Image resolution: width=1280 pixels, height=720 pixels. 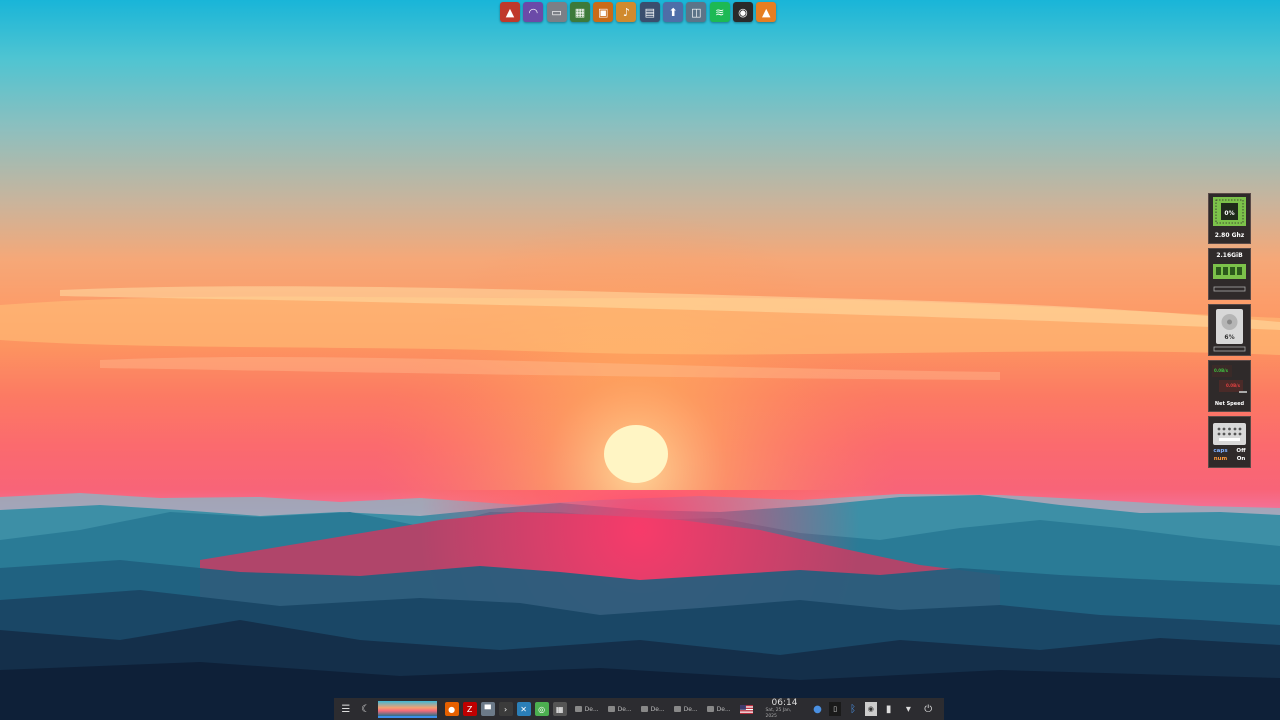 I want to click on headphones-icon: ◠, so click(x=533, y=12).